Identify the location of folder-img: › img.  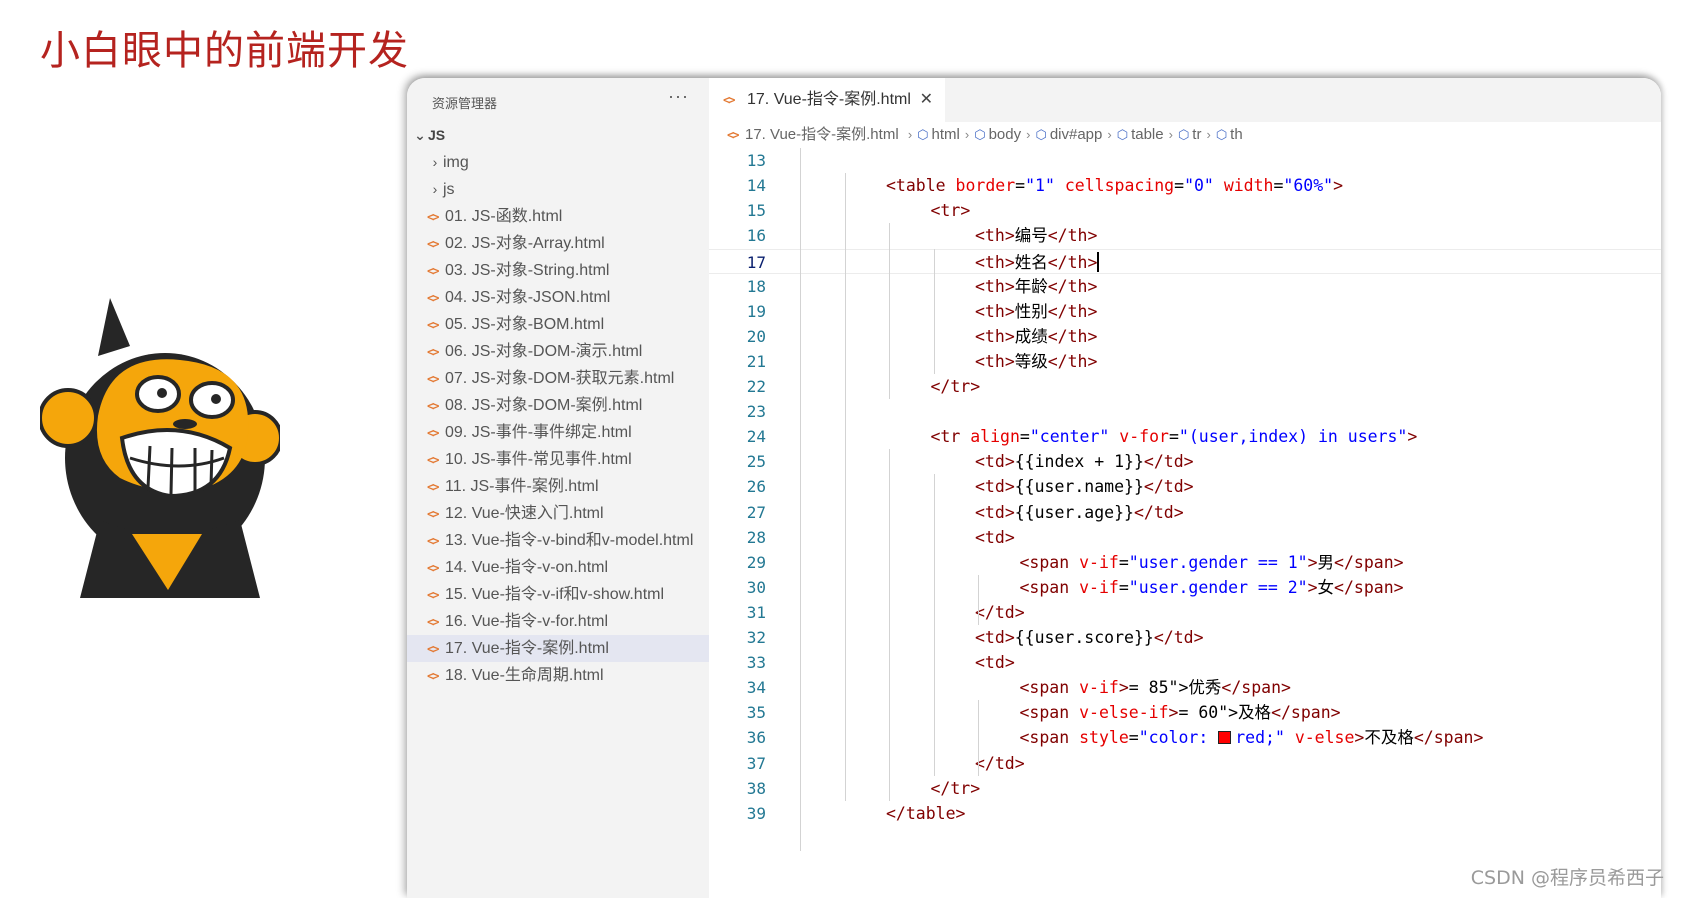
(558, 162).